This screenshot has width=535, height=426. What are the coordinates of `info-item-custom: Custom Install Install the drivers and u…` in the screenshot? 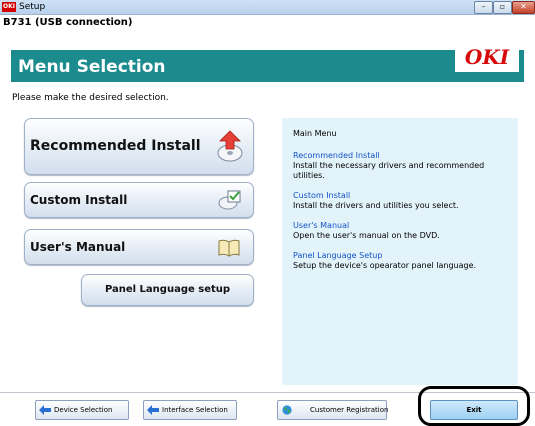 It's located at (401, 201).